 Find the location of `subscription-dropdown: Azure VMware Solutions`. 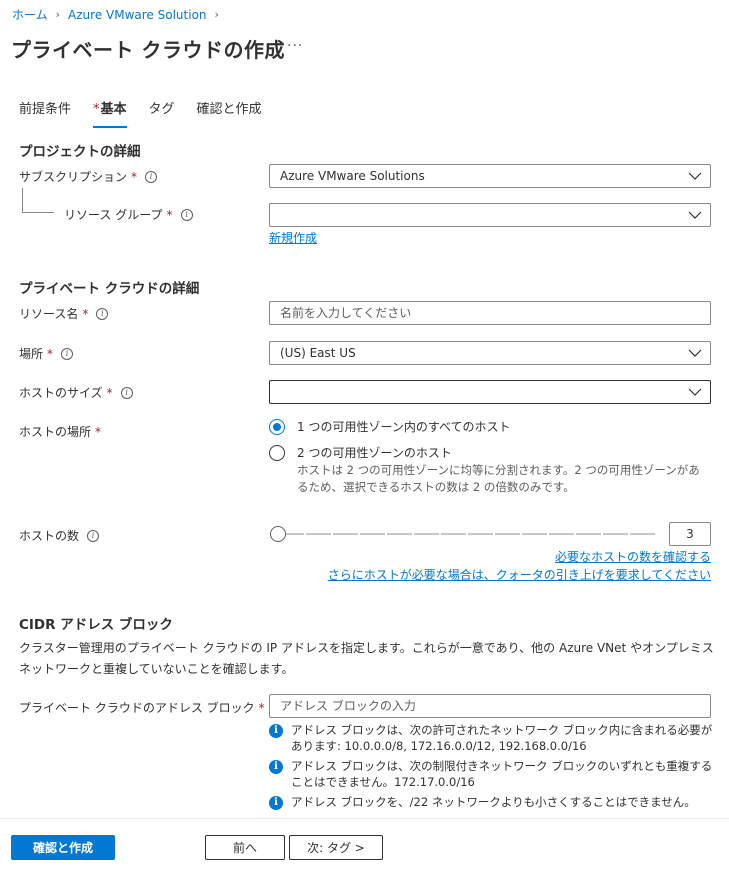

subscription-dropdown: Azure VMware Solutions is located at coordinates (490, 176).